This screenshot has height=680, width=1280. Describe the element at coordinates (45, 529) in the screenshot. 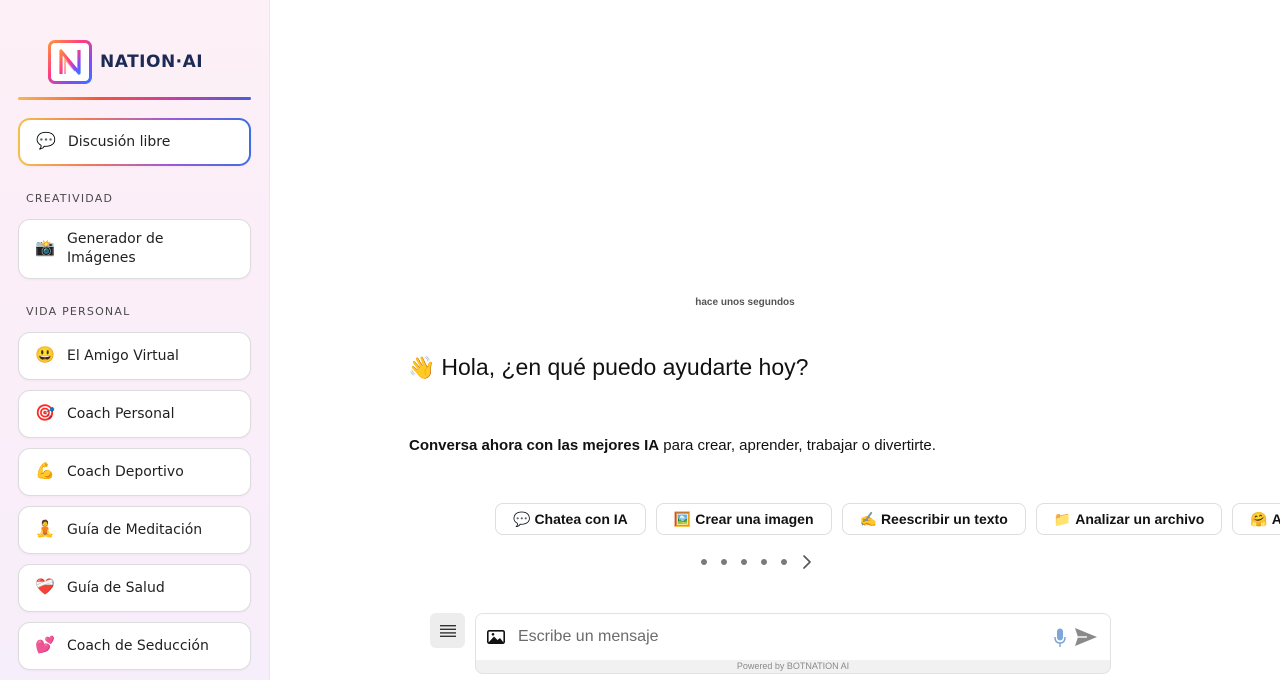

I see `meditation-icon: 🧘` at that location.